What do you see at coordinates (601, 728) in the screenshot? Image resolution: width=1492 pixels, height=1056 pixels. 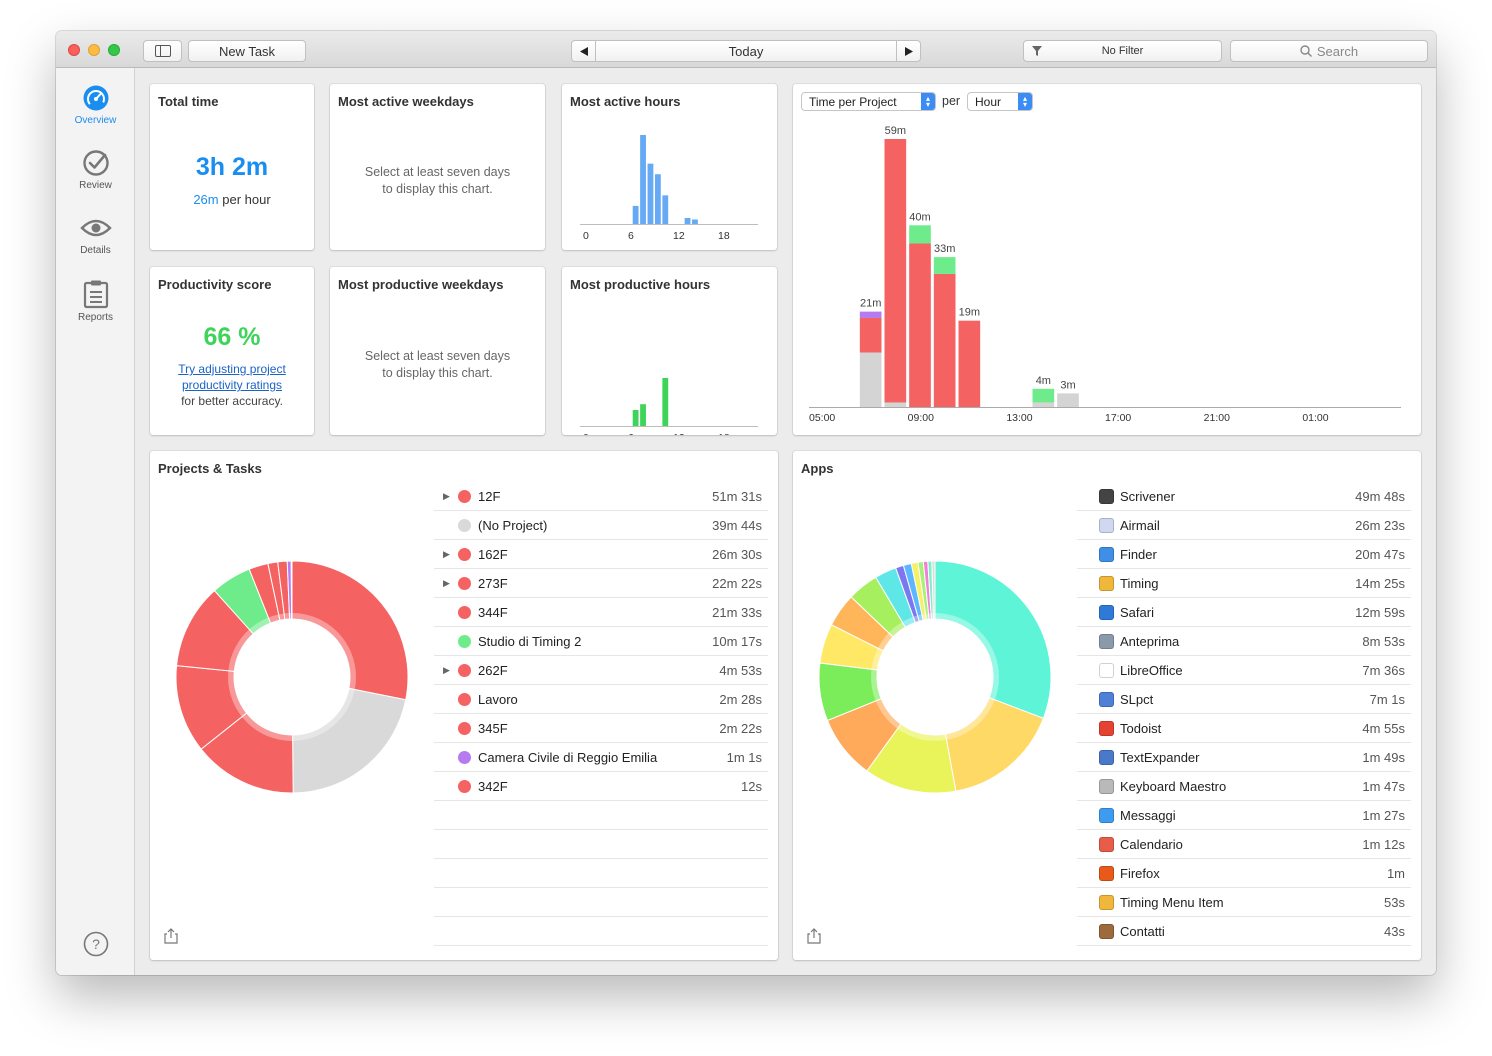 I see `project-row: 345F 2m 22s` at bounding box center [601, 728].